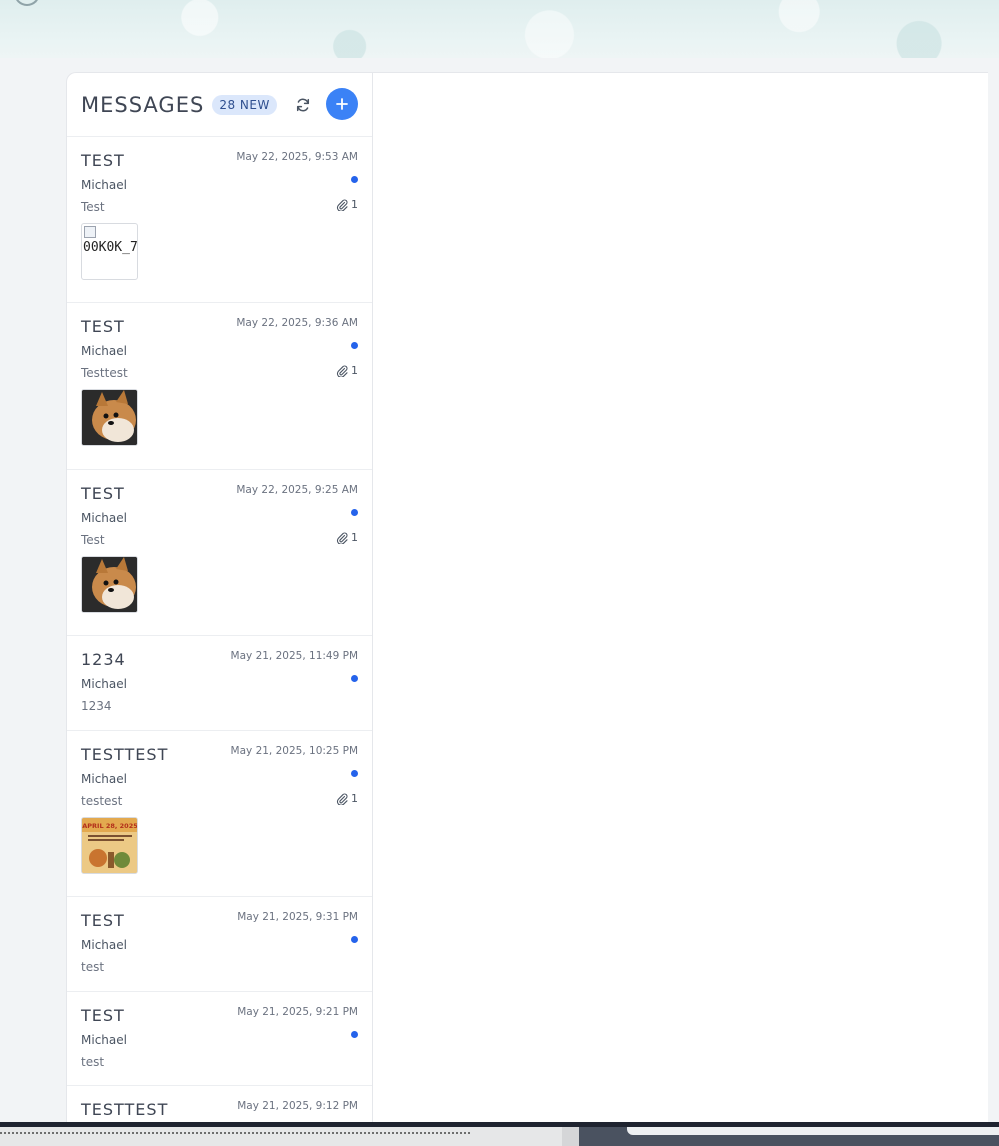 The height and width of the screenshot is (1146, 999). Describe the element at coordinates (96, 706) in the screenshot. I see `message-preview: 1234` at that location.